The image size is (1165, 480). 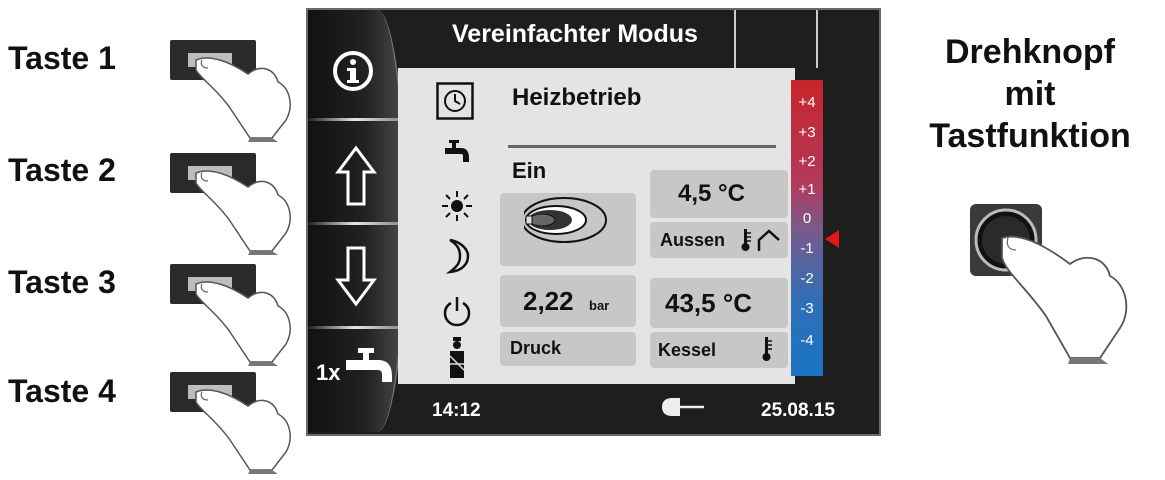 What do you see at coordinates (683, 407) in the screenshot?
I see `plug-icon` at bounding box center [683, 407].